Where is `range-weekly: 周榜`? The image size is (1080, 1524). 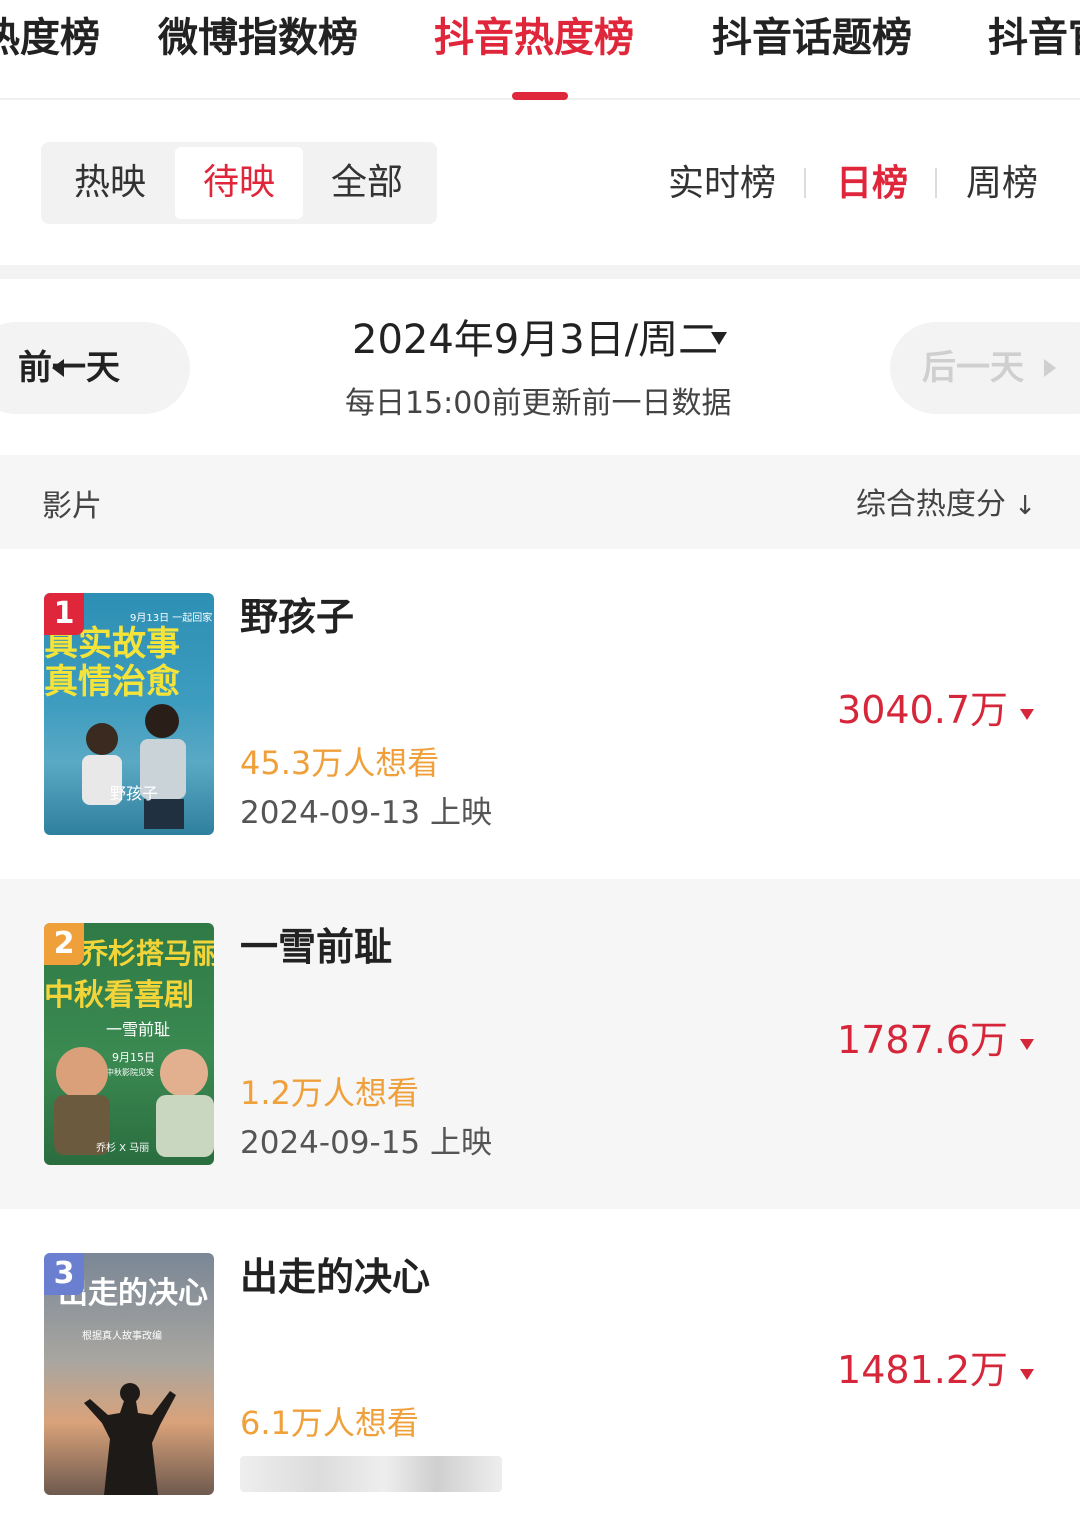
range-weekly: 周榜 is located at coordinates (1002, 184).